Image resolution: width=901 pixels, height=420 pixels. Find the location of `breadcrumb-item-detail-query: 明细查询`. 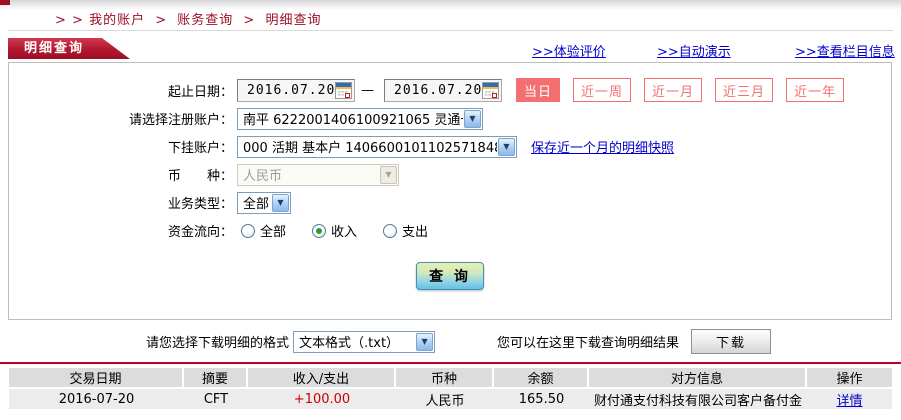

breadcrumb-item-detail-query: 明细查询 is located at coordinates (293, 20).